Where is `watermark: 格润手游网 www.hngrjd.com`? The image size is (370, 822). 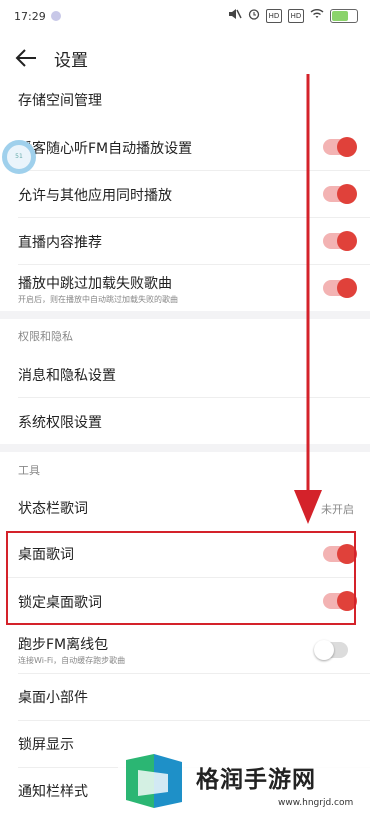
watermark: 格润手游网 www.hngrjd.com is located at coordinates (244, 782).